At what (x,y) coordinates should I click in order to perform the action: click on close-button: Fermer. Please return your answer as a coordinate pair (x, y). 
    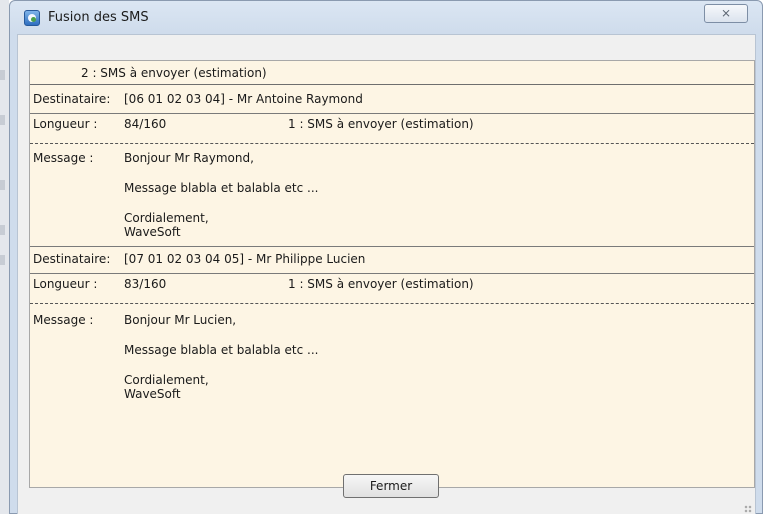
    Looking at the image, I should click on (391, 486).